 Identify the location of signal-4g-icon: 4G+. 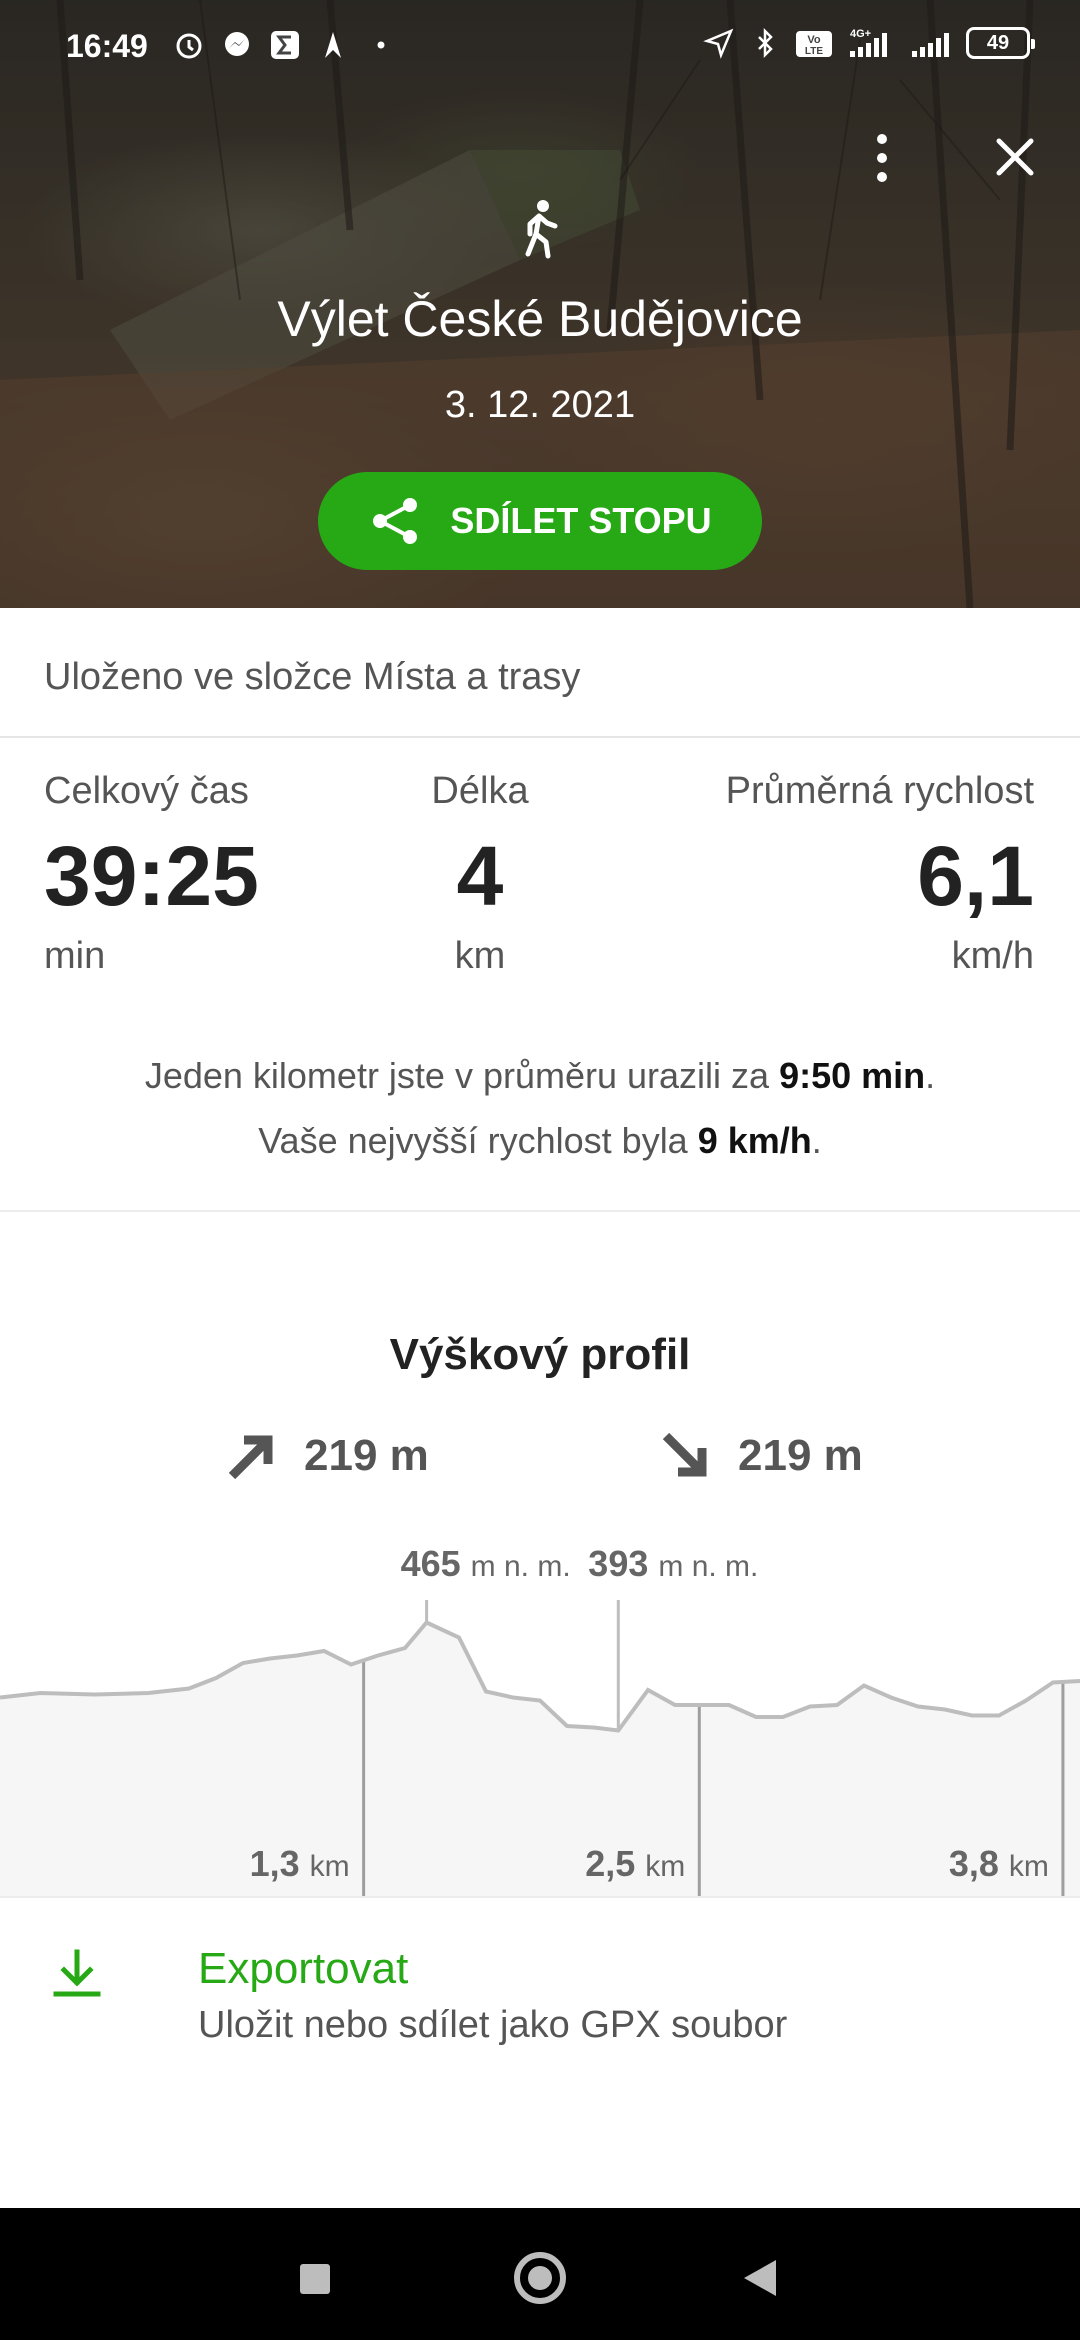
(872, 43).